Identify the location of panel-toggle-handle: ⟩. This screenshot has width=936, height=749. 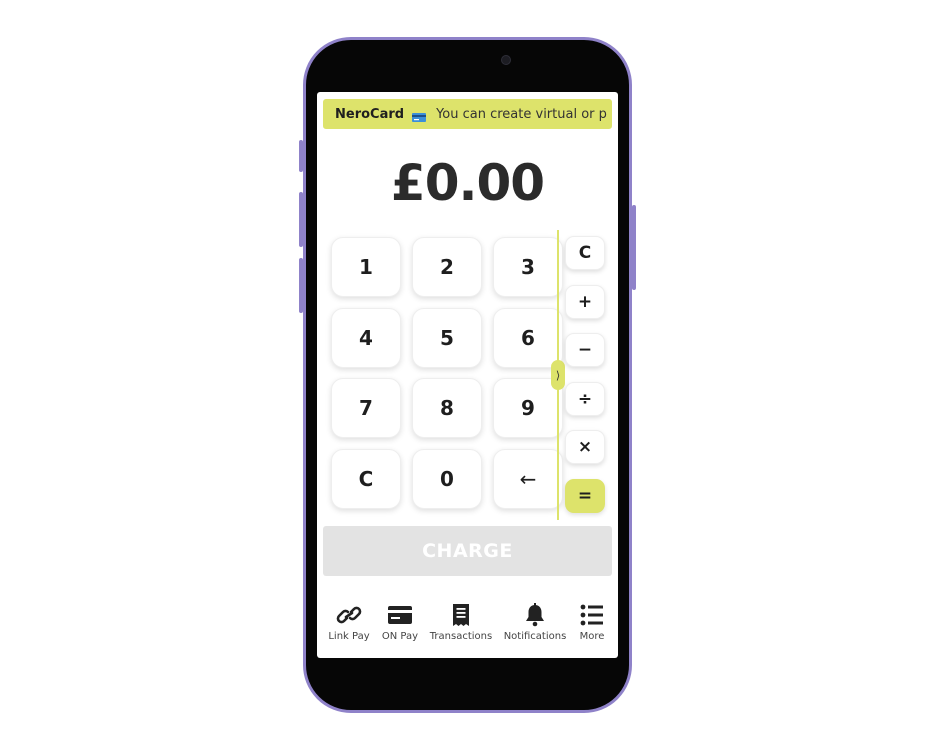
(558, 375).